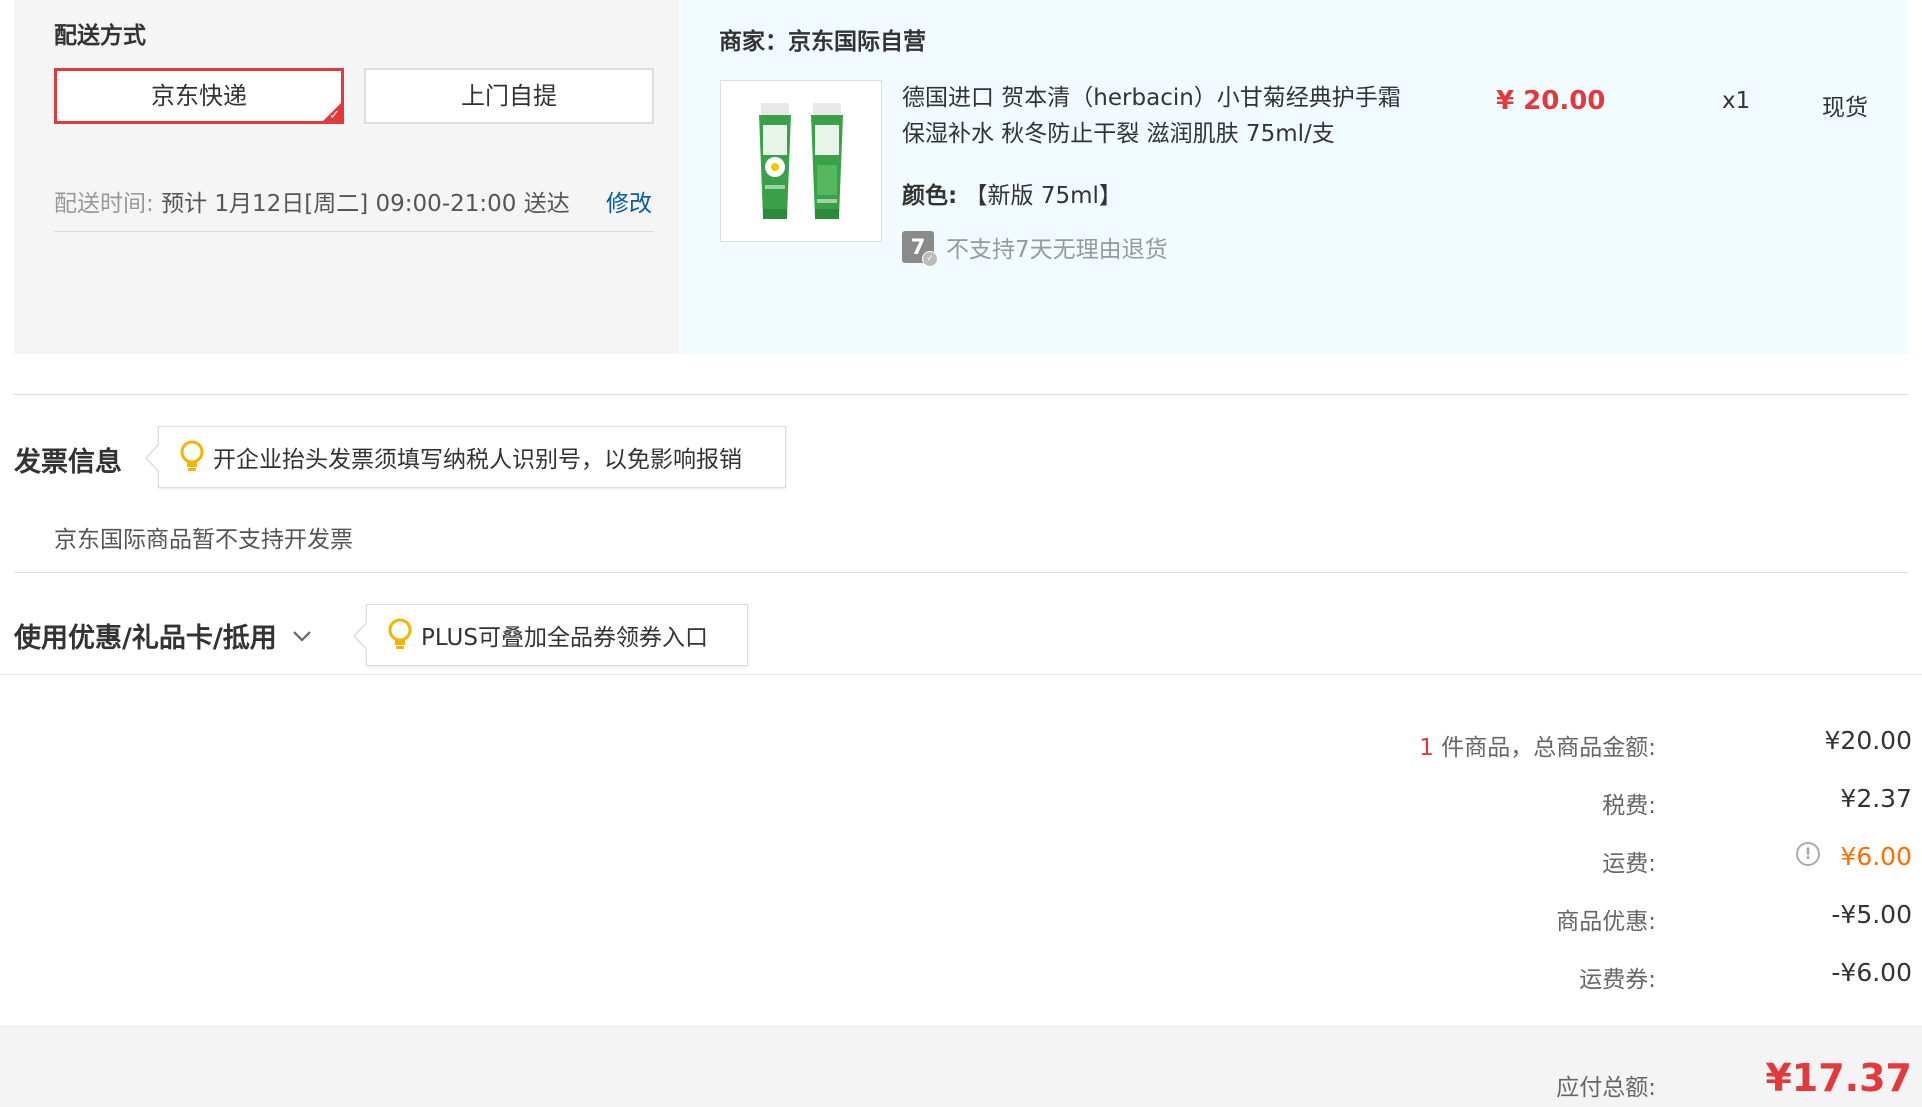 The image size is (1922, 1107). I want to click on jd-express-label: 京东快递, so click(199, 96).